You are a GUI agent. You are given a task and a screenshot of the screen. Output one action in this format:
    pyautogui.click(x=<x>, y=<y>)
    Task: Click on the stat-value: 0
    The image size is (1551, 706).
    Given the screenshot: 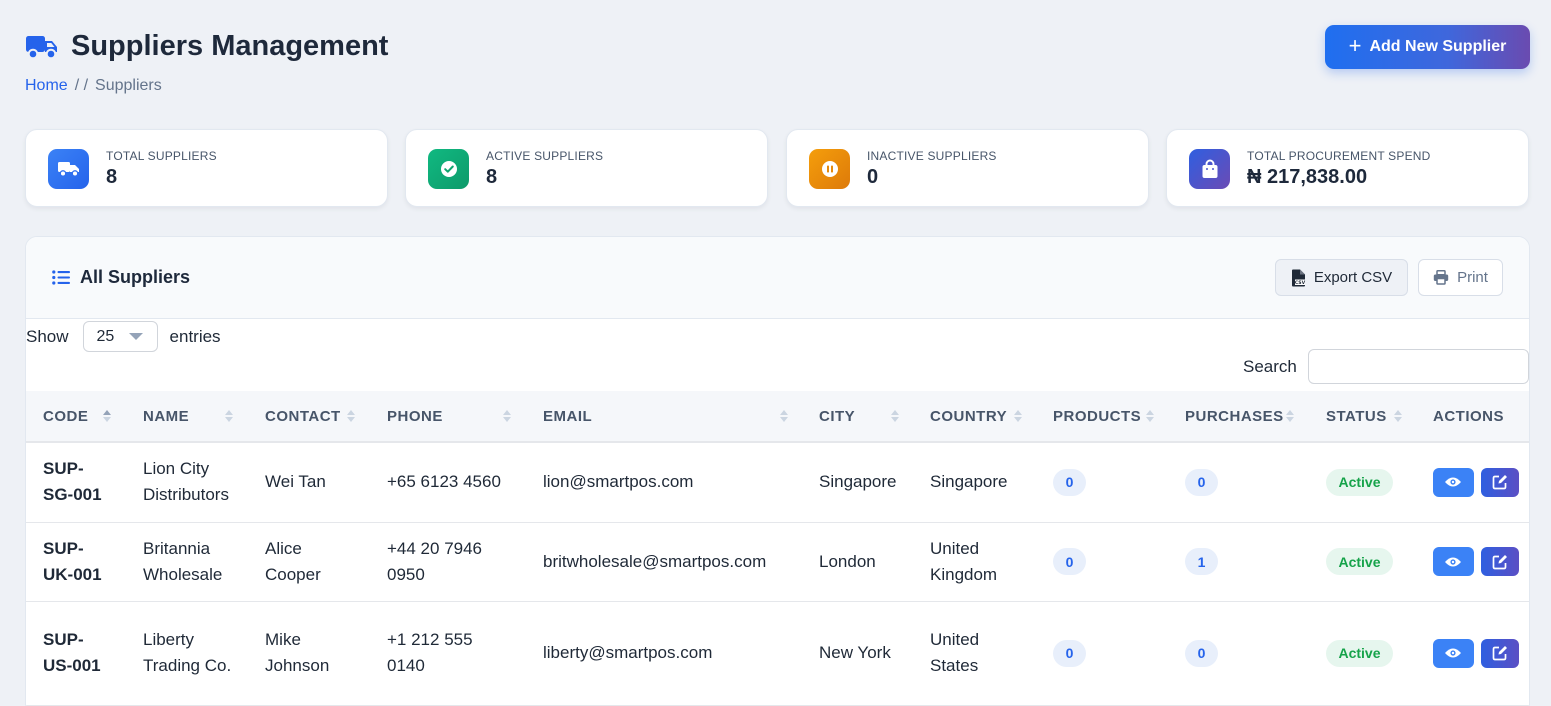 What is the action you would take?
    pyautogui.click(x=873, y=177)
    